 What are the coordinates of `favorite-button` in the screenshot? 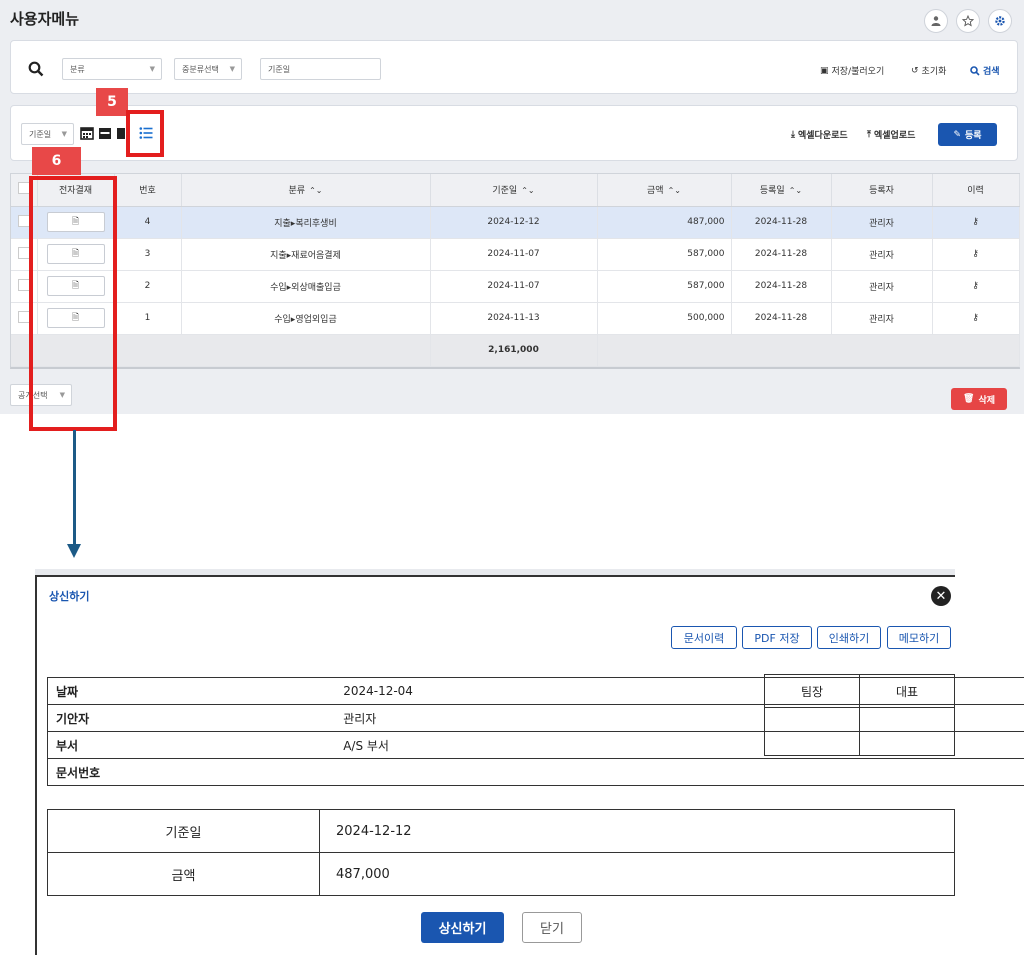 It's located at (968, 21).